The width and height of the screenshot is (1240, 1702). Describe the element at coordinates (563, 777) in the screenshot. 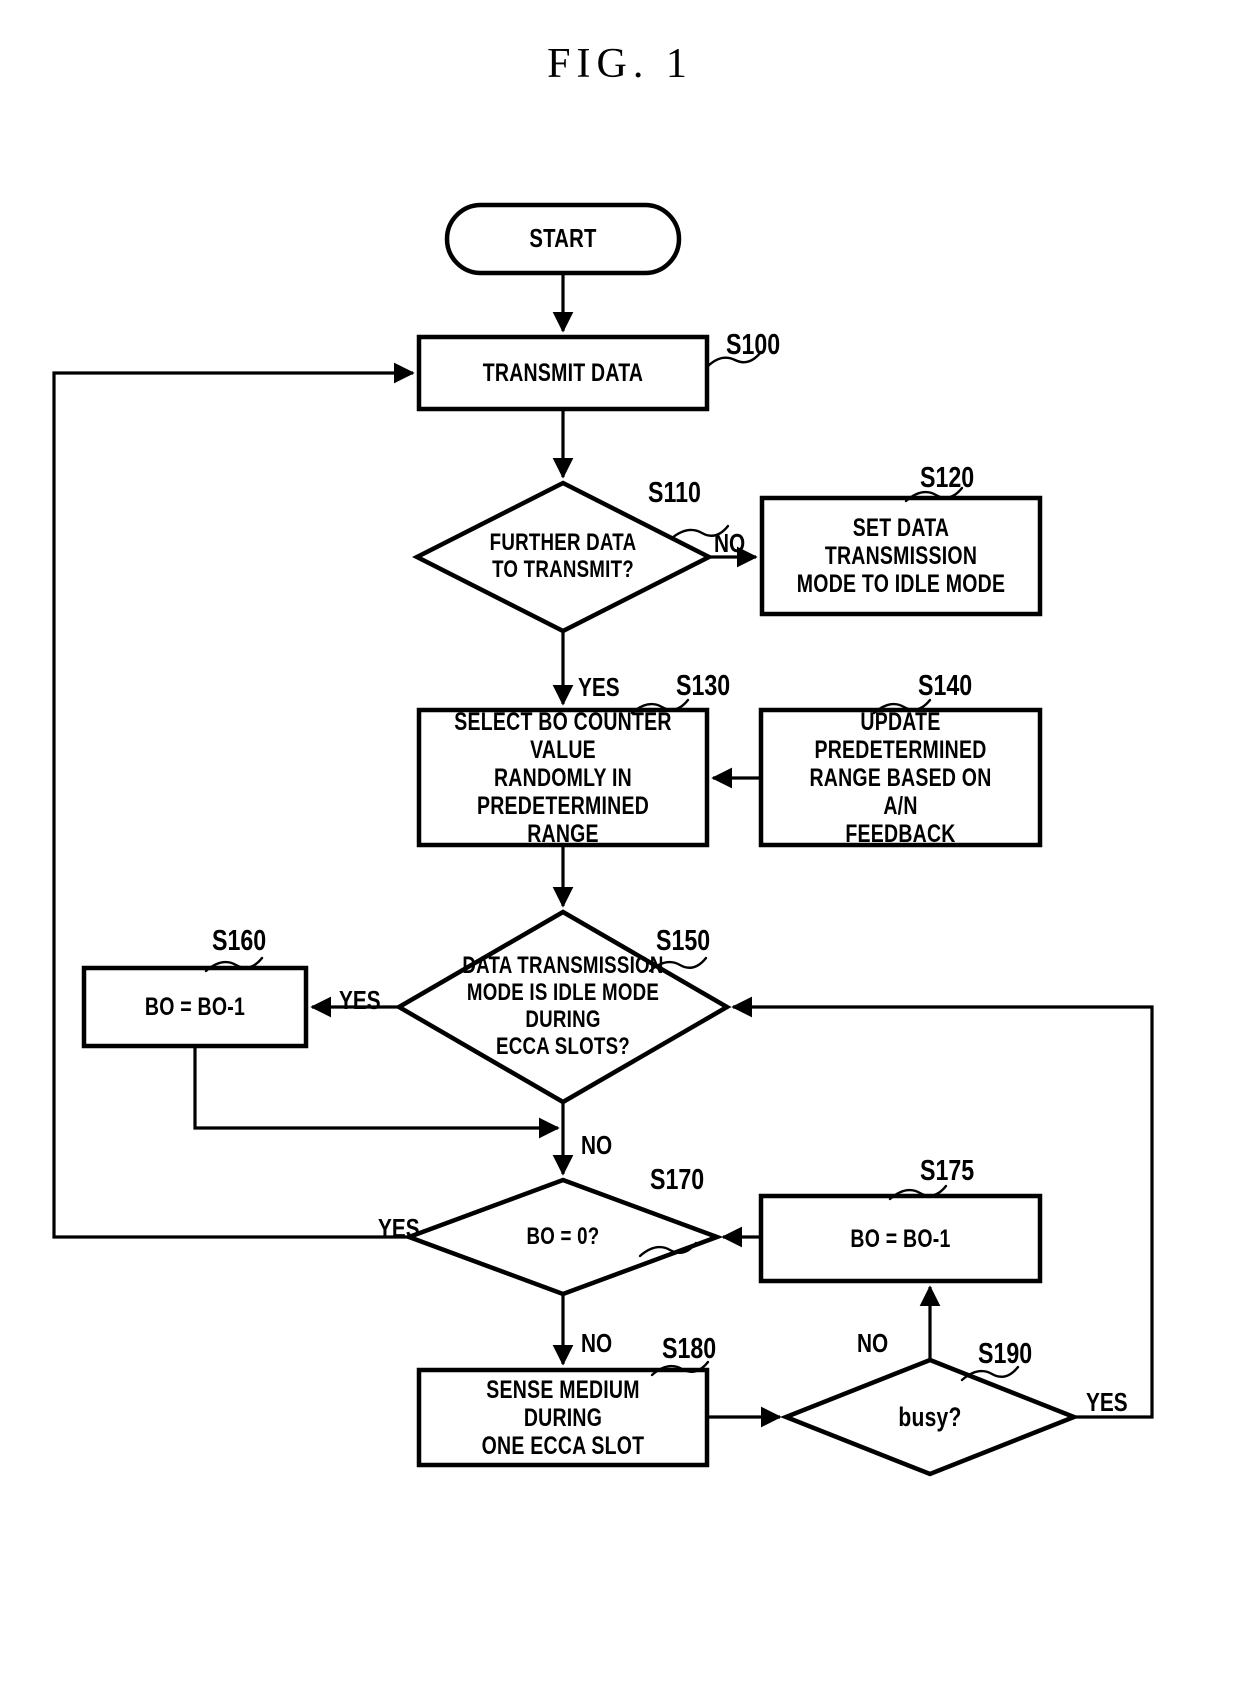

I see `shape-s130` at that location.